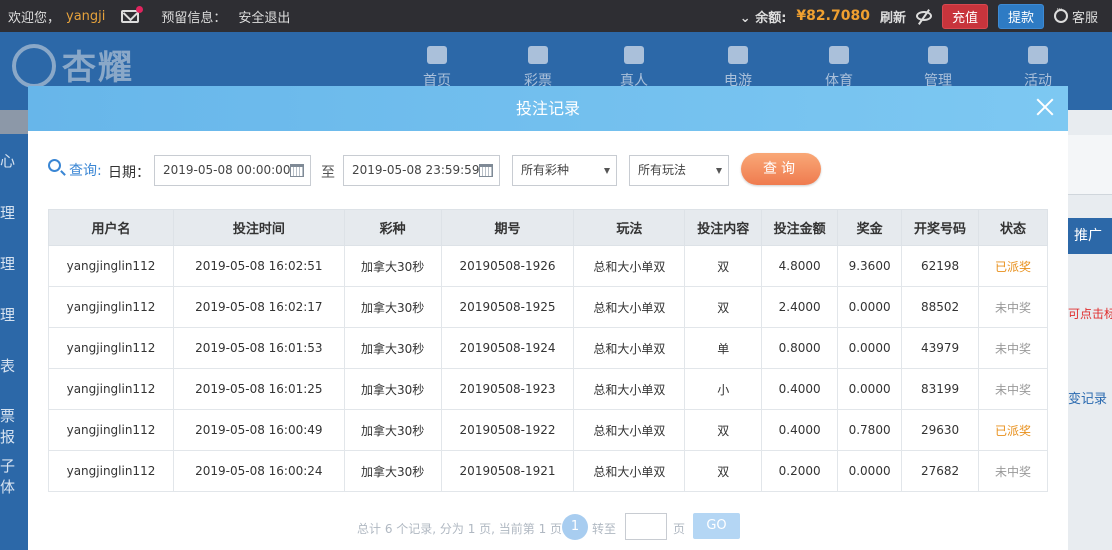  I want to click on nav-live: 真人, so click(634, 68).